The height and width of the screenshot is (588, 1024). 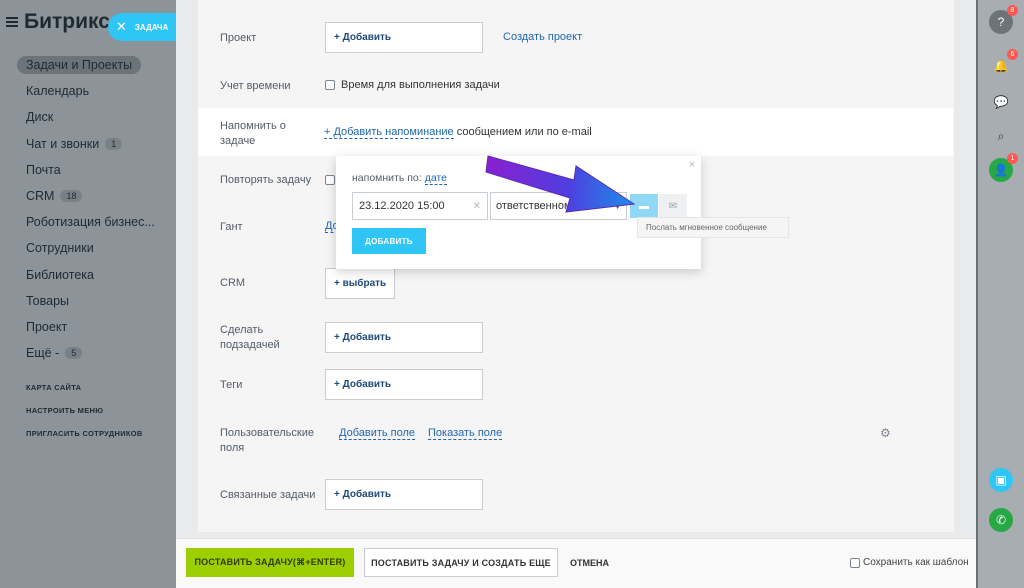 I want to click on crm-select-button: + выбрать, so click(x=360, y=283).